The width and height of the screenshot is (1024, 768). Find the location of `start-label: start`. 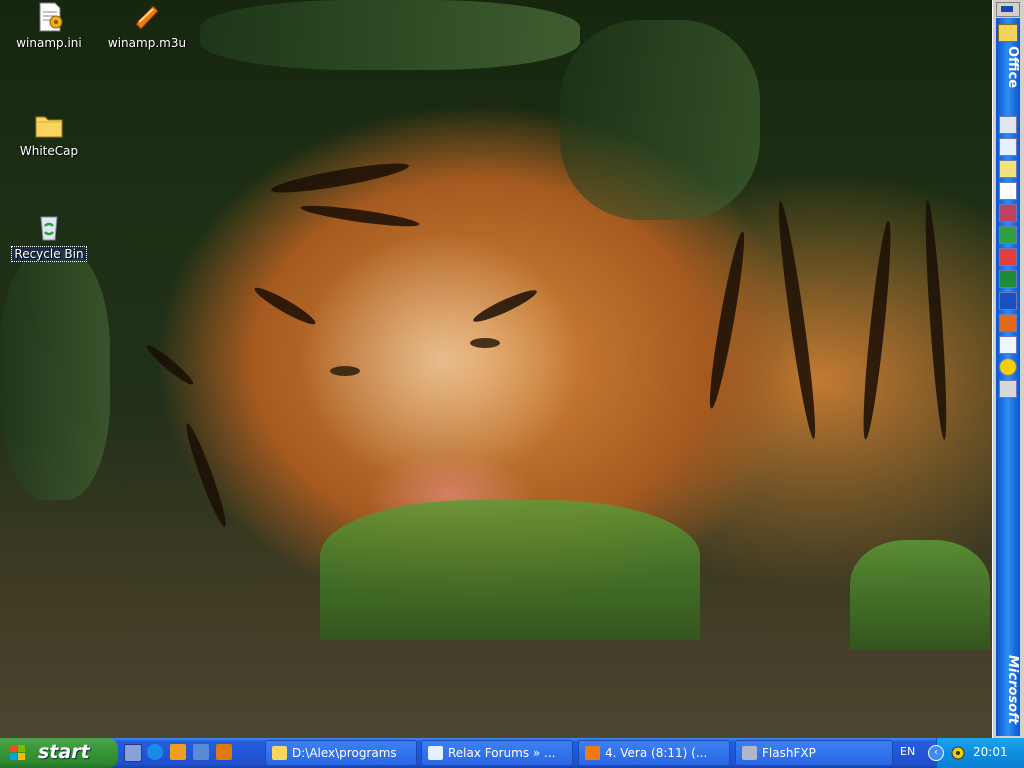

start-label: start is located at coordinates (64, 752).